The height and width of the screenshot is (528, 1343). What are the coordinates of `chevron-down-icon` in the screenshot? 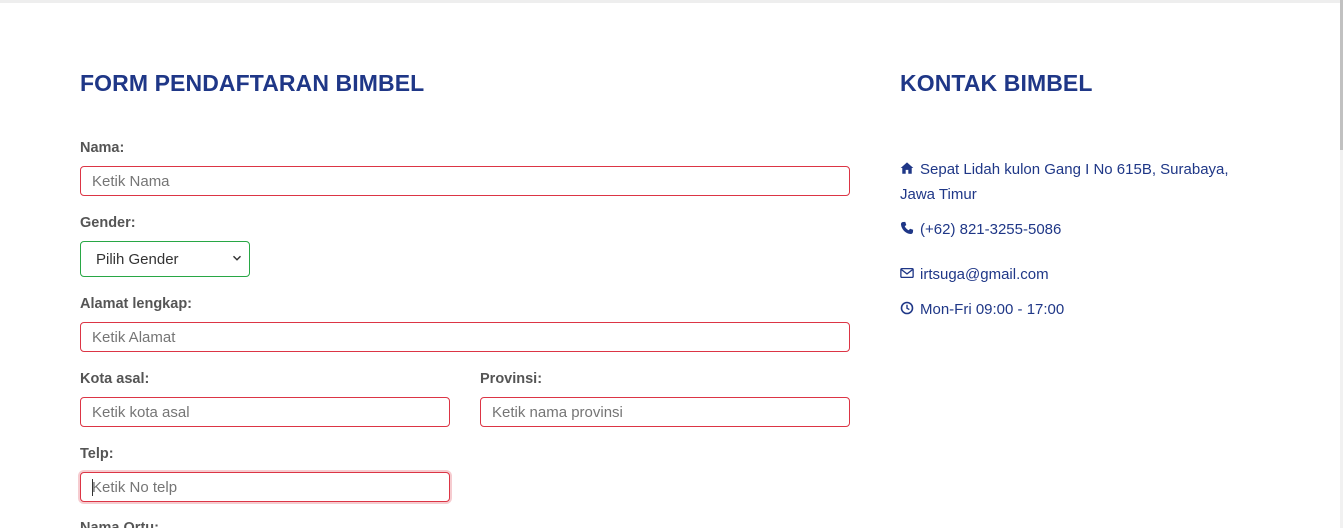 It's located at (237, 258).